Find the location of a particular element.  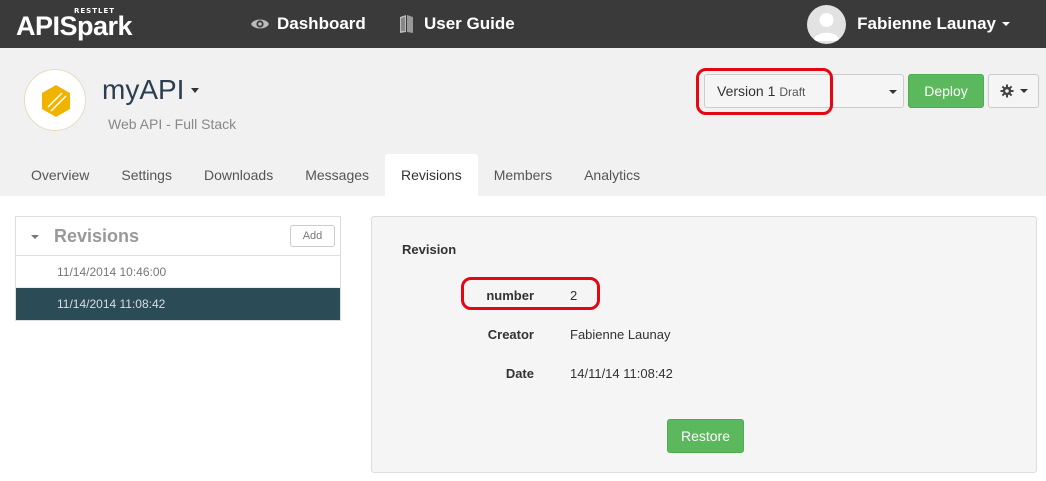

creator-label: Creator is located at coordinates (510, 334).